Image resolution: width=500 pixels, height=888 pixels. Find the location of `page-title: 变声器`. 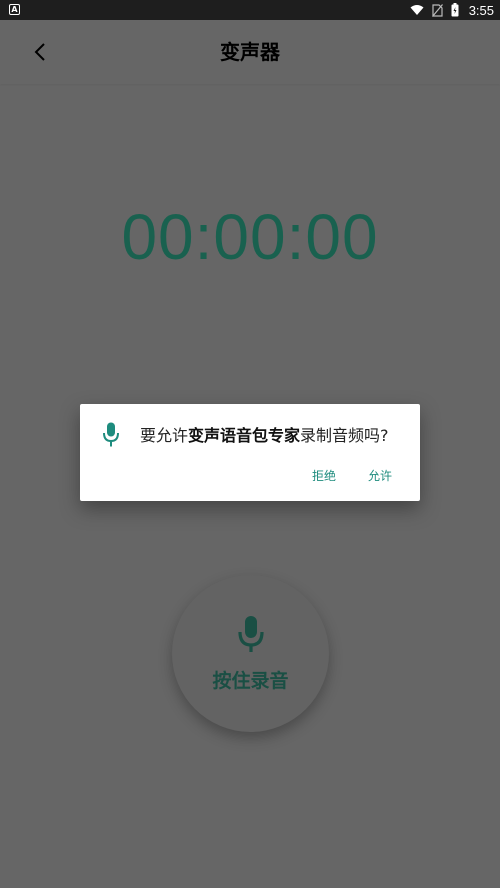

page-title: 变声器 is located at coordinates (250, 52).